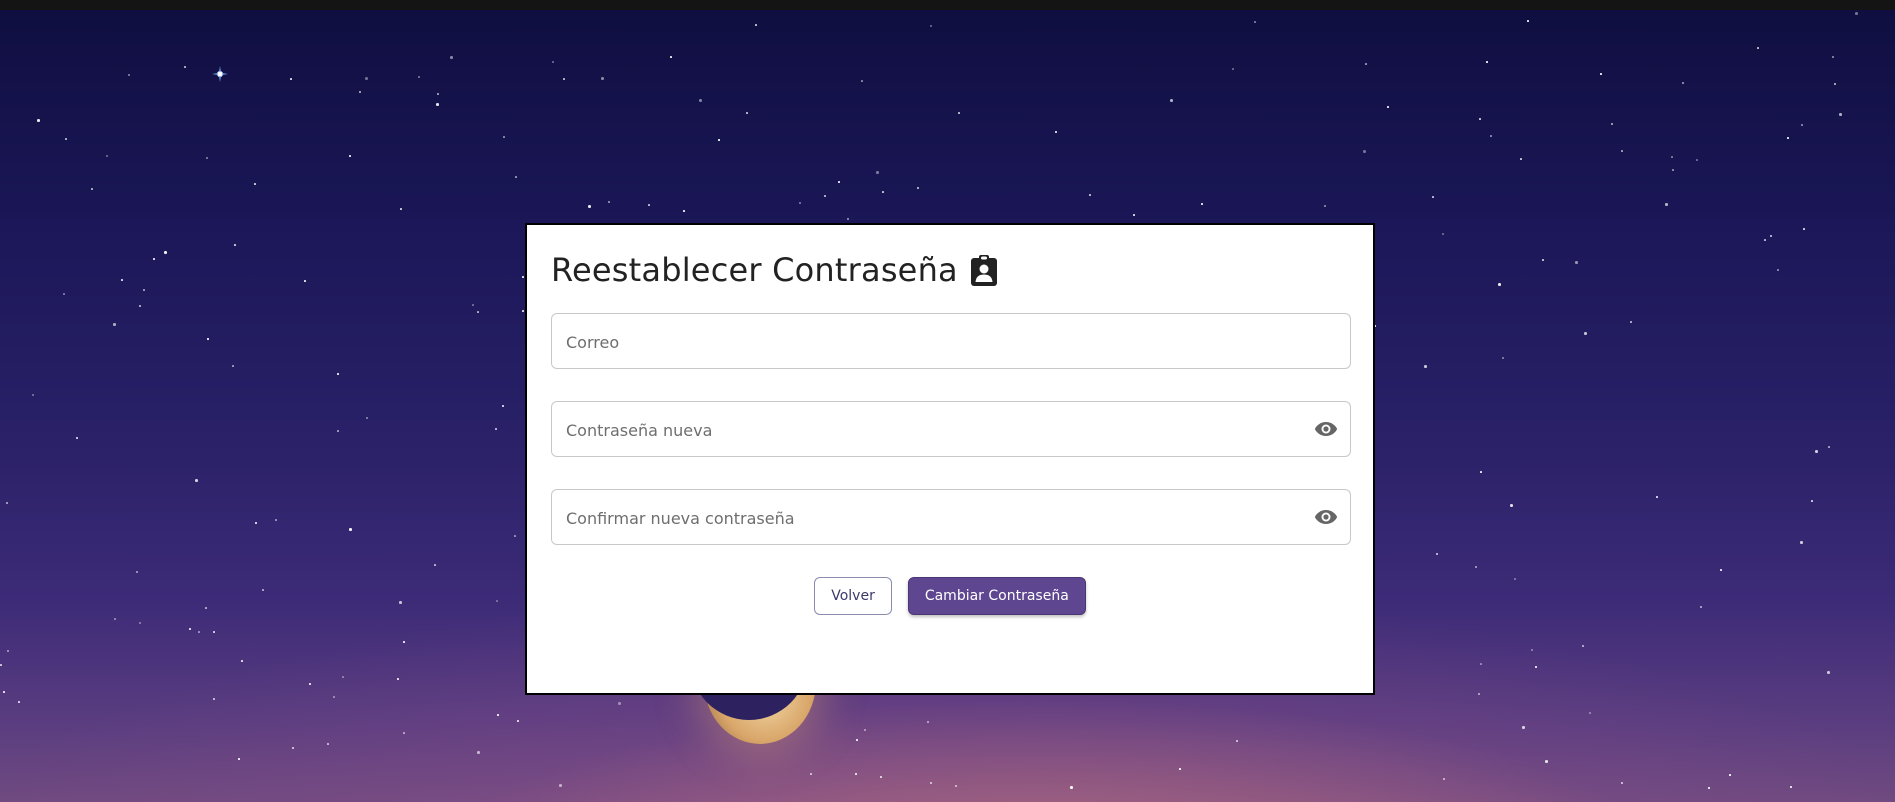 The width and height of the screenshot is (1895, 802). What do you see at coordinates (996, 596) in the screenshot?
I see `change-password-button: Cambiar Contraseña` at bounding box center [996, 596].